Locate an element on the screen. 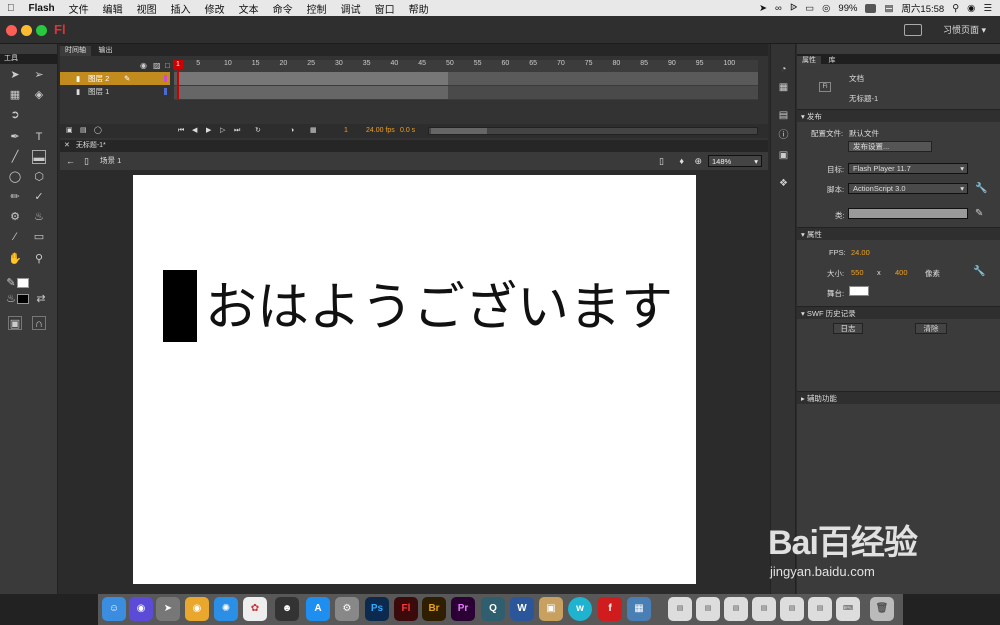 This screenshot has height=625, width=1000. siri-icon: ◉ is located at coordinates (971, 8).